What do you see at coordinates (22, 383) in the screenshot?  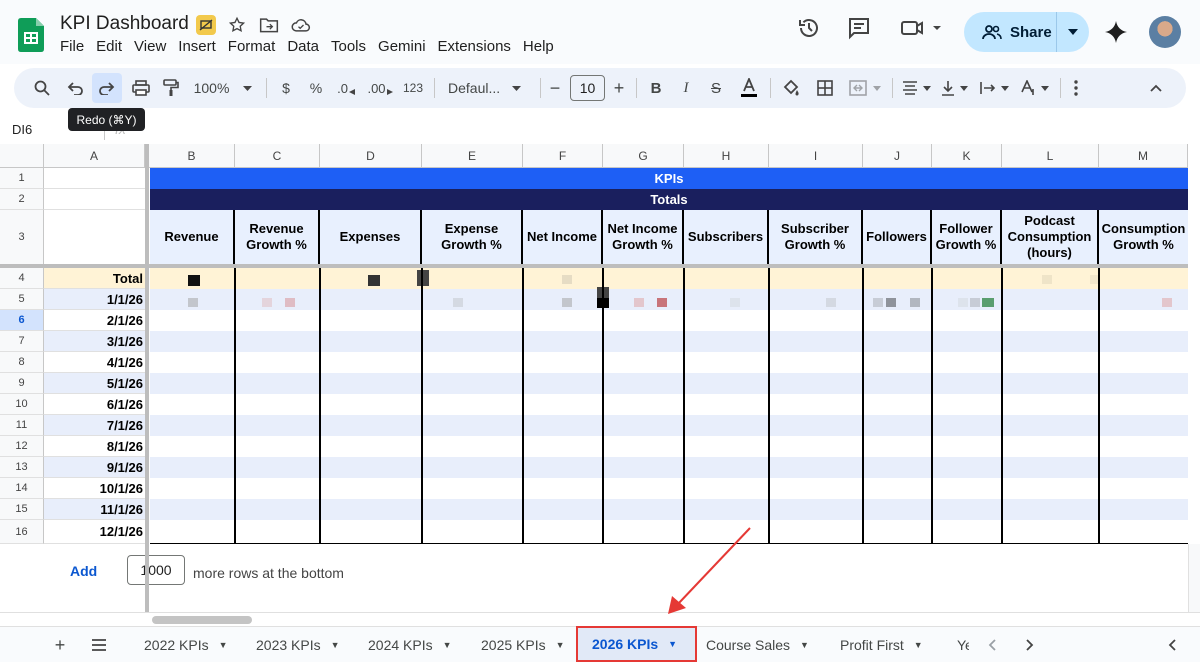 I see `row-header: 9` at bounding box center [22, 383].